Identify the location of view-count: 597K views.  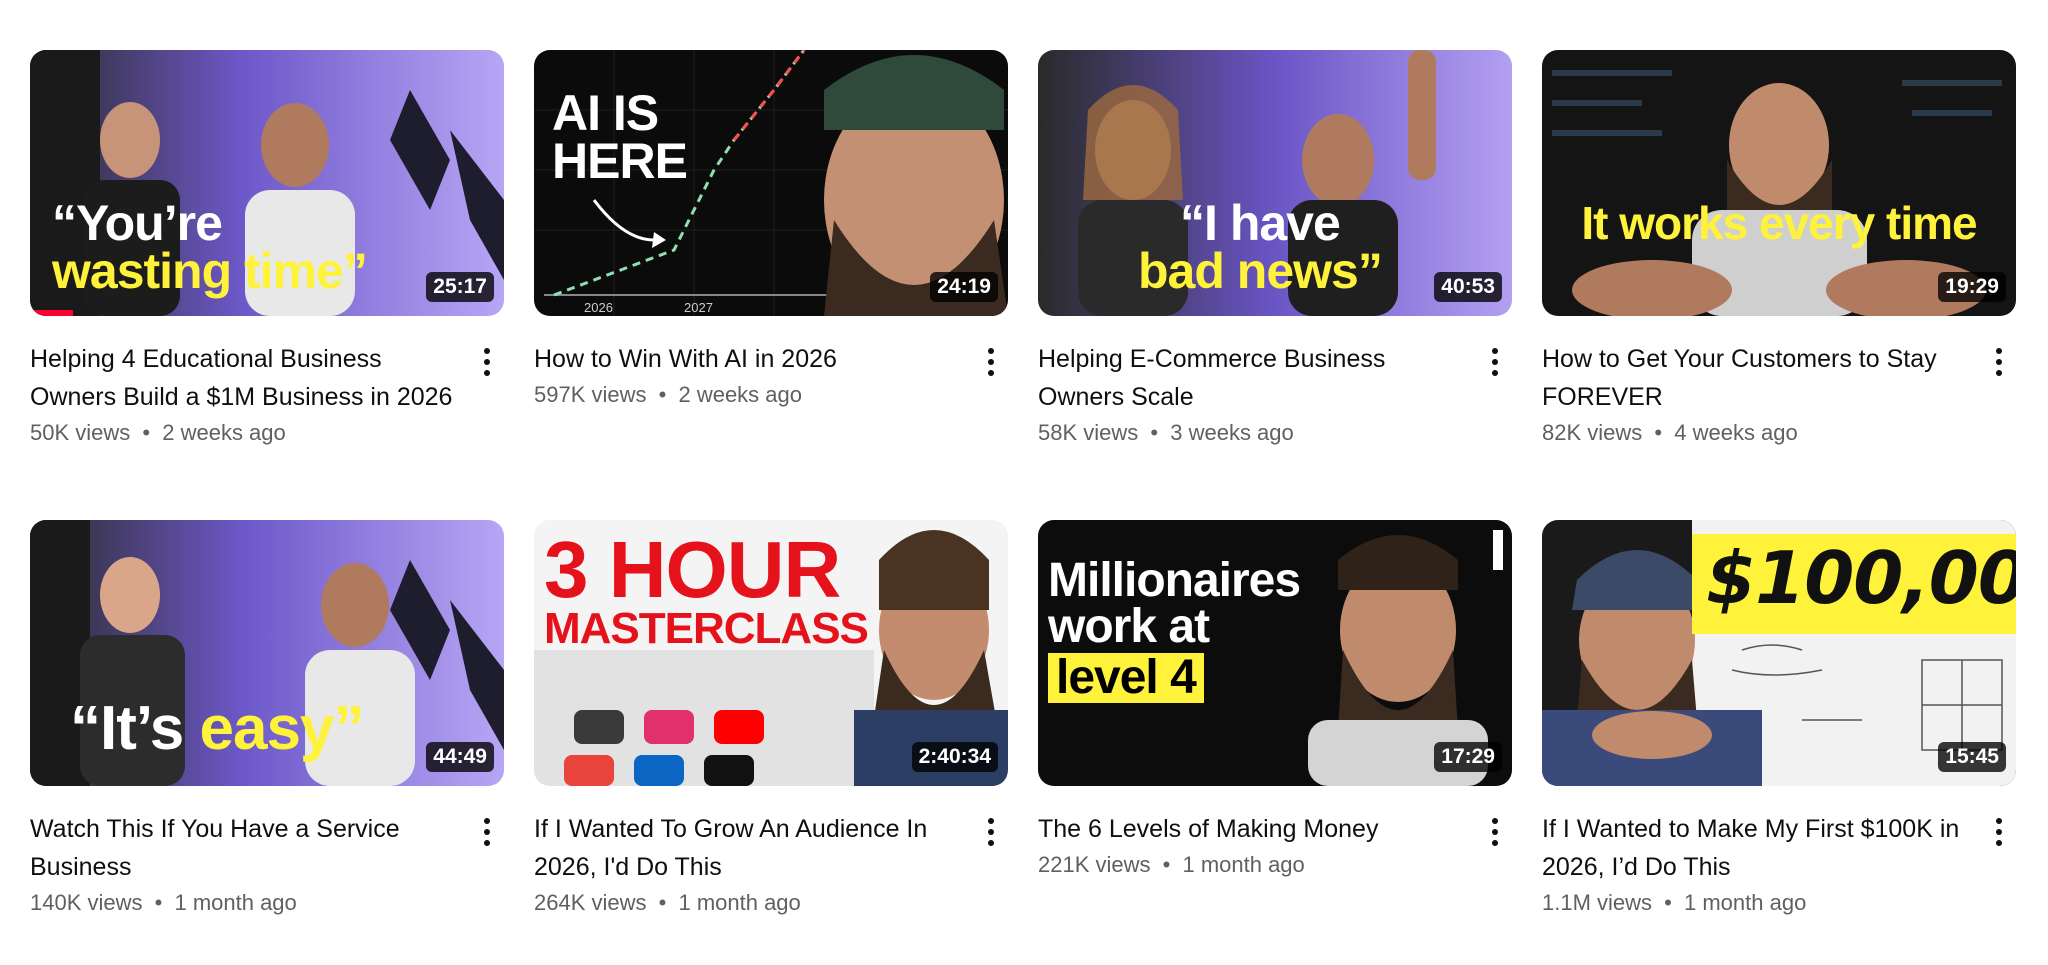
(590, 394).